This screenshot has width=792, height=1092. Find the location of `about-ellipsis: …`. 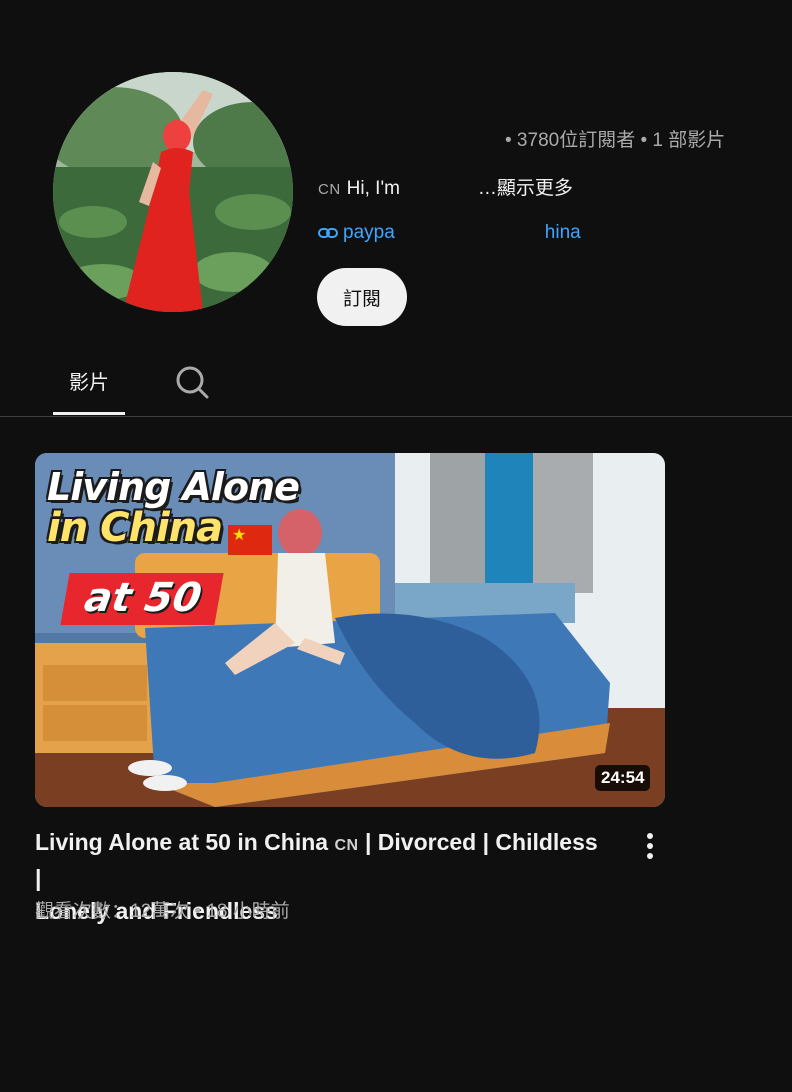

about-ellipsis: … is located at coordinates (487, 188).